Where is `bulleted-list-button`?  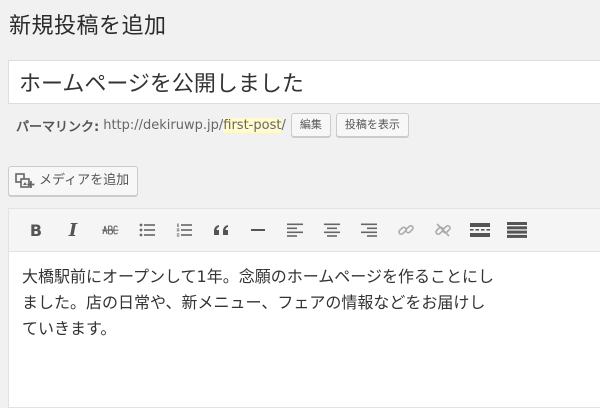
bulleted-list-button is located at coordinates (147, 230).